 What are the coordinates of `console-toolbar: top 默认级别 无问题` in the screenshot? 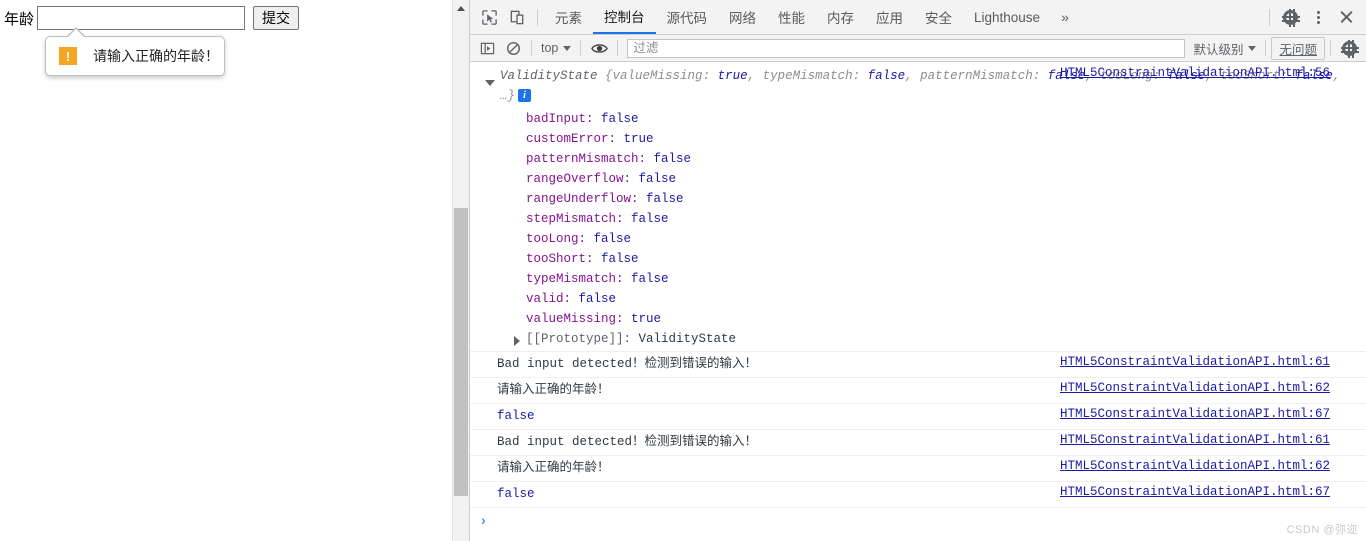 It's located at (918, 48).